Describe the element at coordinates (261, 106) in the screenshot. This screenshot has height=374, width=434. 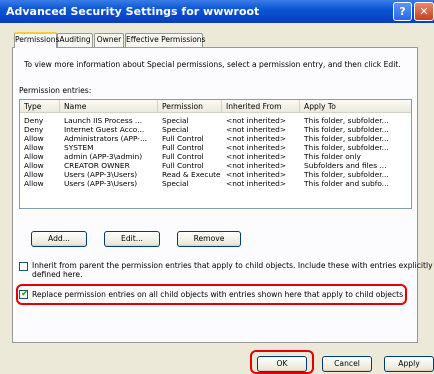
I see `column-header-inherited-from: Inherited From` at that location.